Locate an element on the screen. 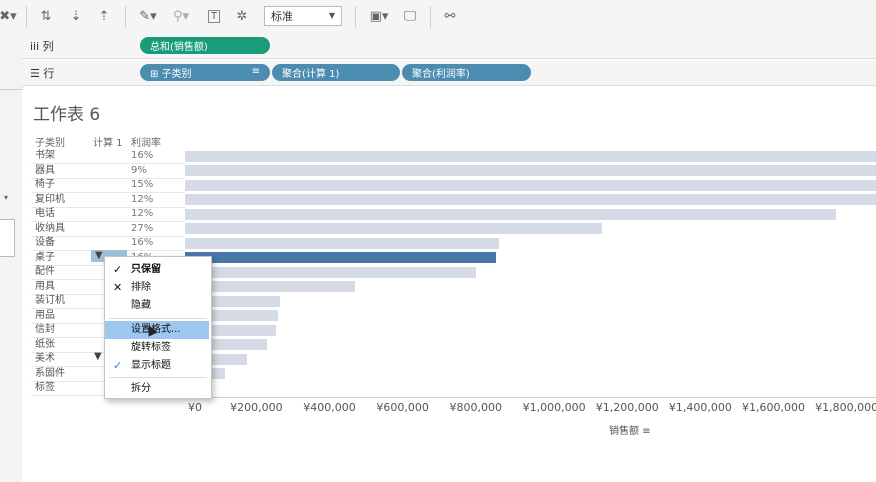 The width and height of the screenshot is (876, 482). pill-label: 聚合(计算 1) is located at coordinates (311, 74).